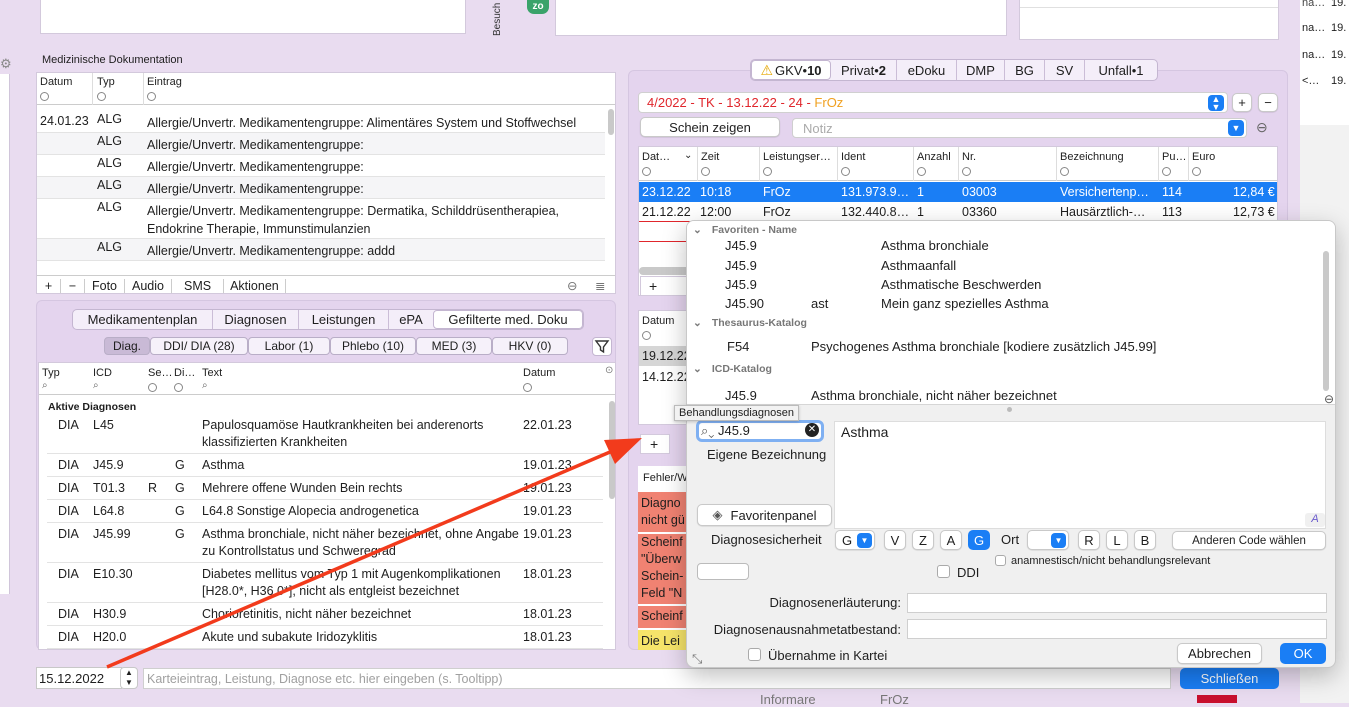 Image resolution: width=1349 pixels, height=707 pixels. What do you see at coordinates (256, 319) in the screenshot?
I see `tab-diagnosen: Diagnosen` at bounding box center [256, 319].